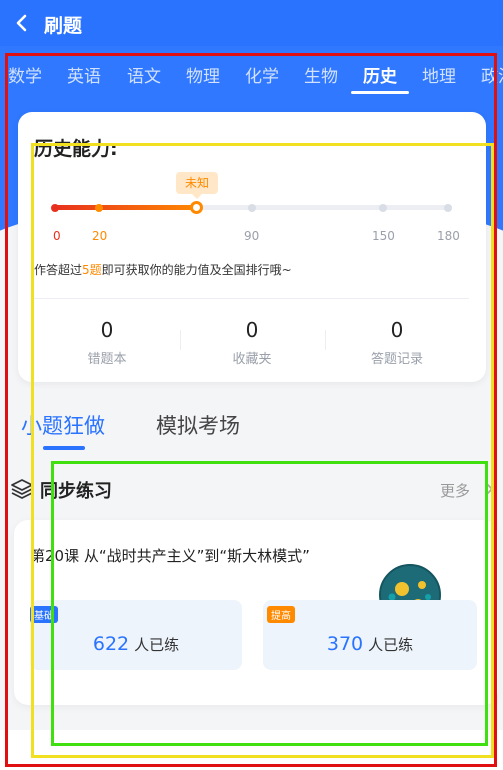  Describe the element at coordinates (490, 489) in the screenshot. I see `chevron-right-icon` at that location.